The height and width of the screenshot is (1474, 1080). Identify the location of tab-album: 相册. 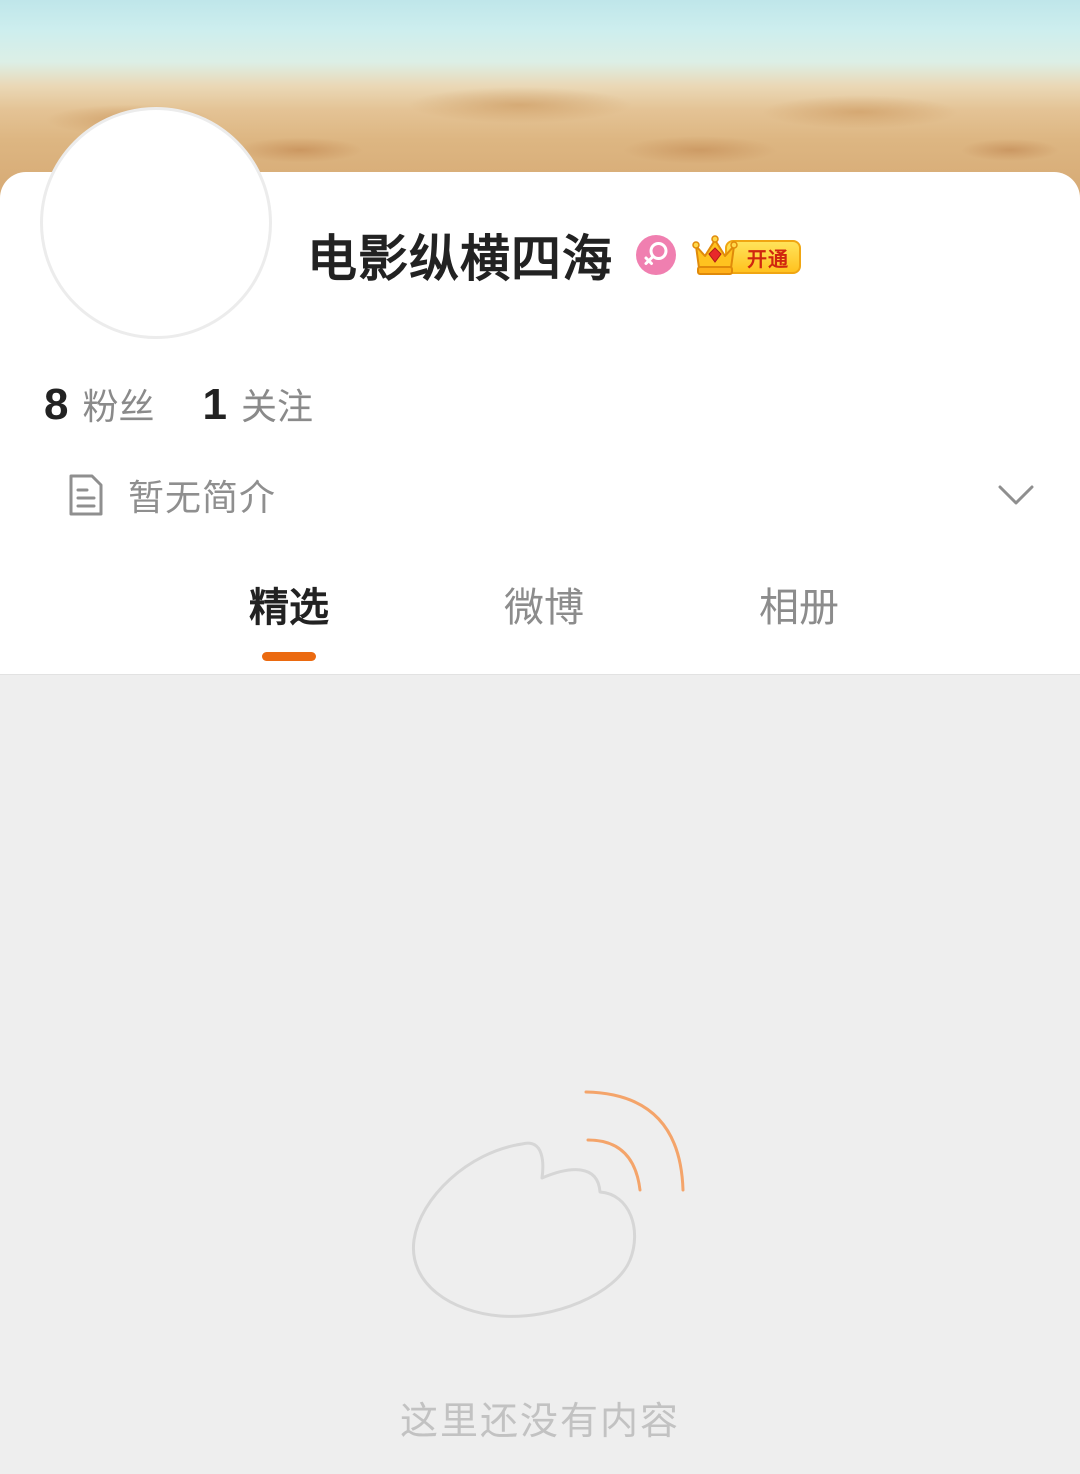
(799, 623).